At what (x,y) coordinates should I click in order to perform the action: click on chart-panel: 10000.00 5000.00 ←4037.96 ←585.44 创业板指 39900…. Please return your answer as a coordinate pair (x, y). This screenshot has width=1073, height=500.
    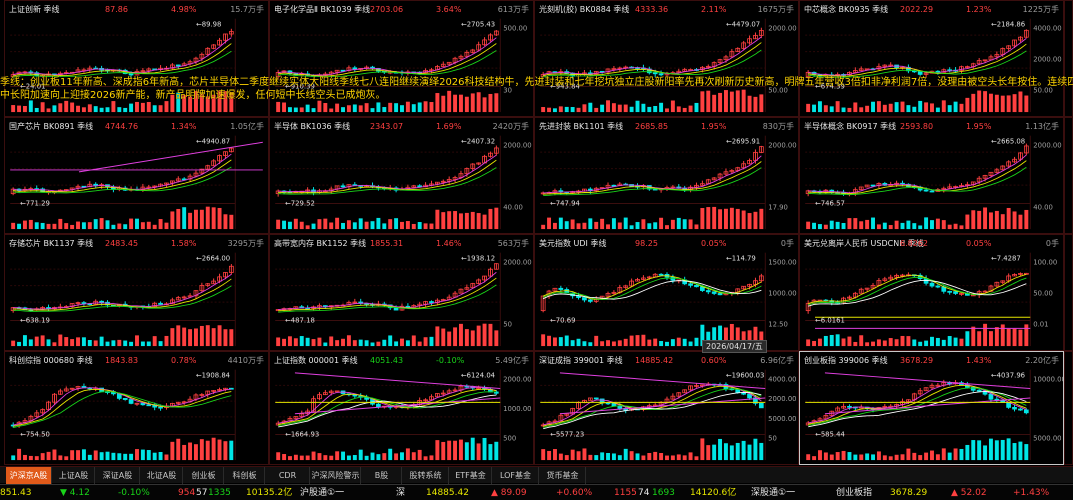
    Looking at the image, I should click on (931, 408).